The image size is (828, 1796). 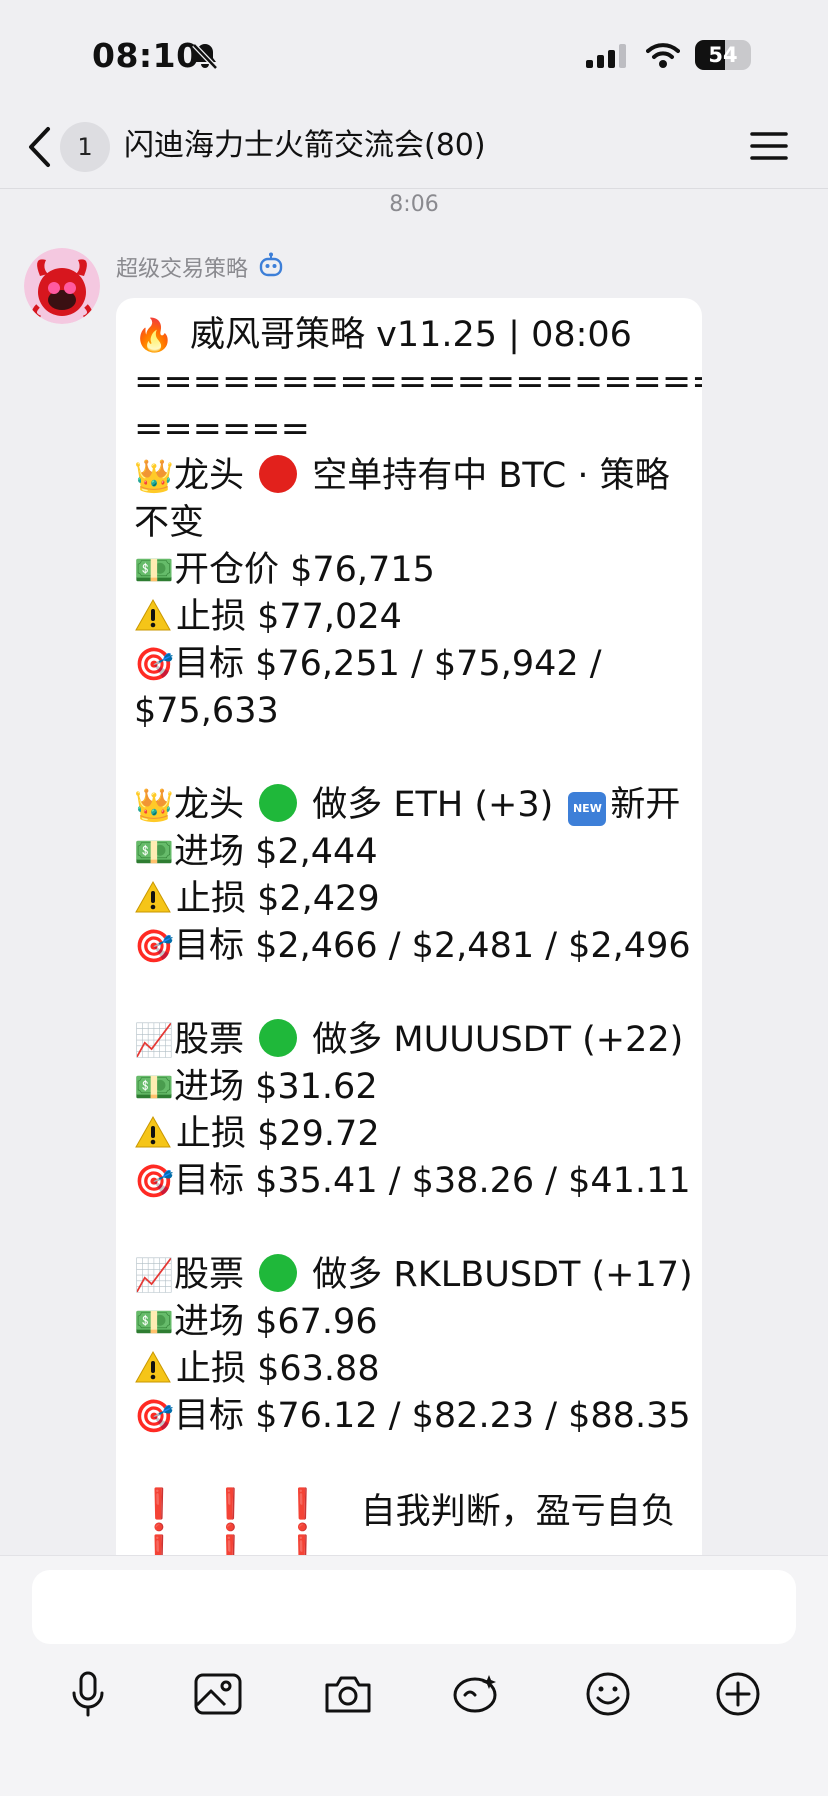 What do you see at coordinates (205, 58) in the screenshot?
I see `mute-bell-icon` at bounding box center [205, 58].